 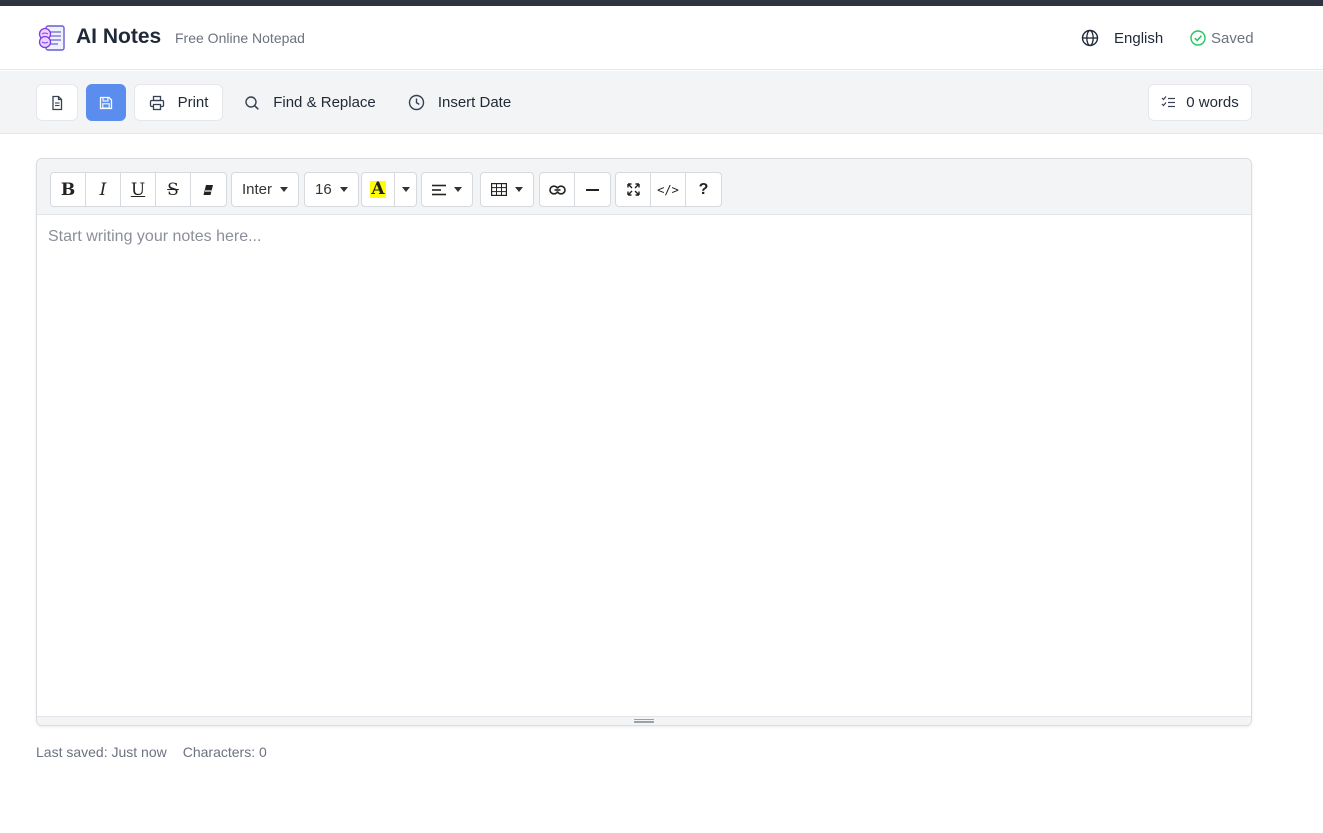 I want to click on main-toolbar: Print Find & Replace Insert Date 0 words, so click(x=661, y=102).